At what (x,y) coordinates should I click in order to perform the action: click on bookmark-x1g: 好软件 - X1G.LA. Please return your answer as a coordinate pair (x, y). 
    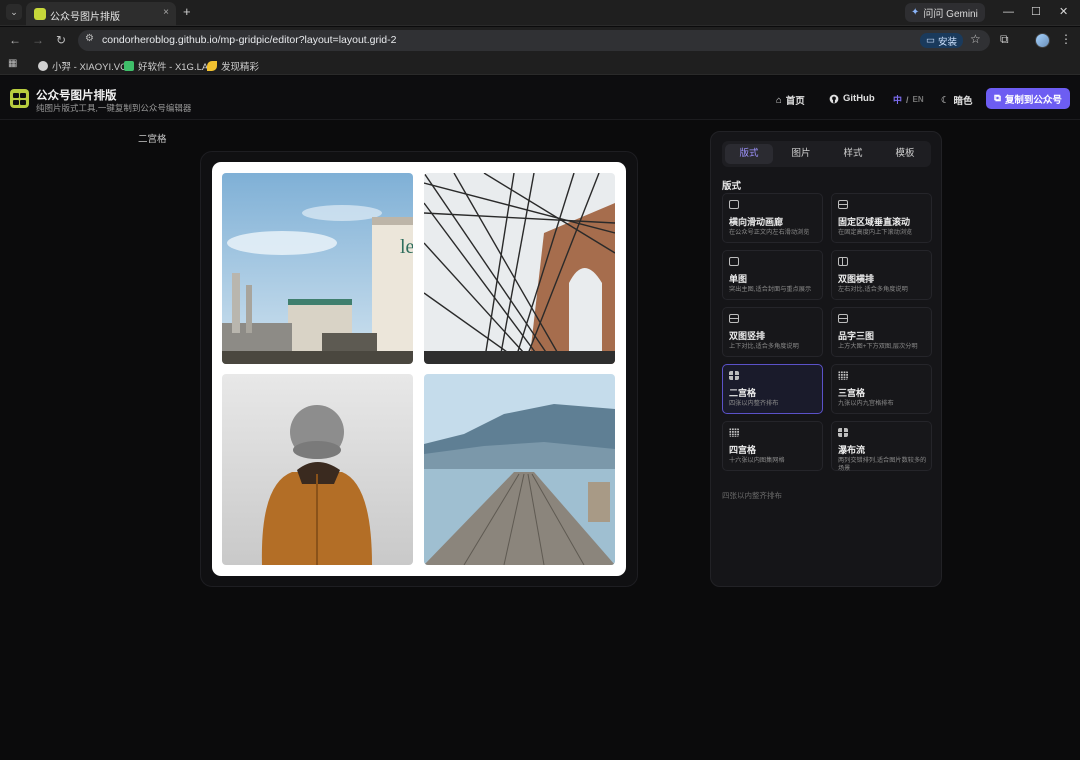
    Looking at the image, I should click on (166, 66).